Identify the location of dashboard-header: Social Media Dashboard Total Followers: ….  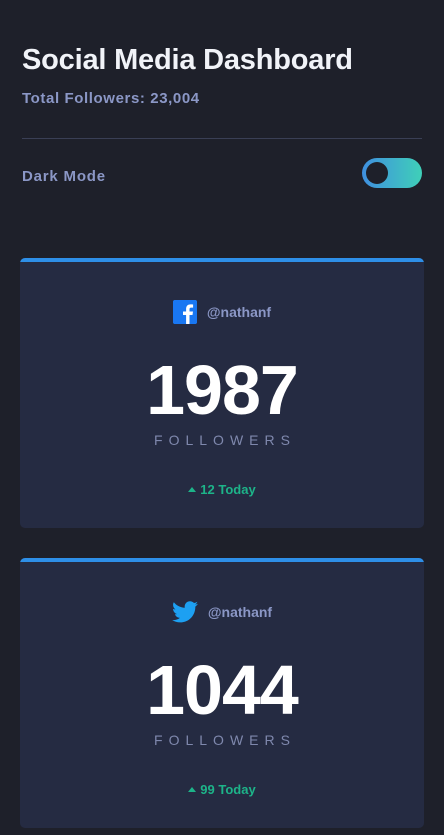
(222, 74).